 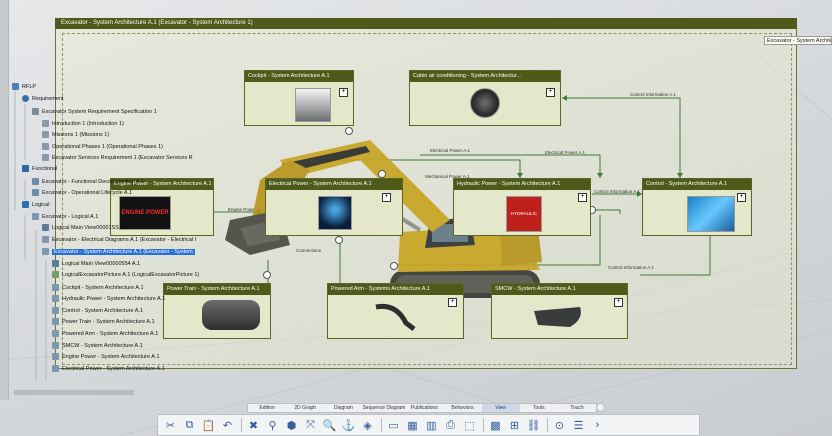 I want to click on tab-touch: Touch, so click(x=577, y=408).